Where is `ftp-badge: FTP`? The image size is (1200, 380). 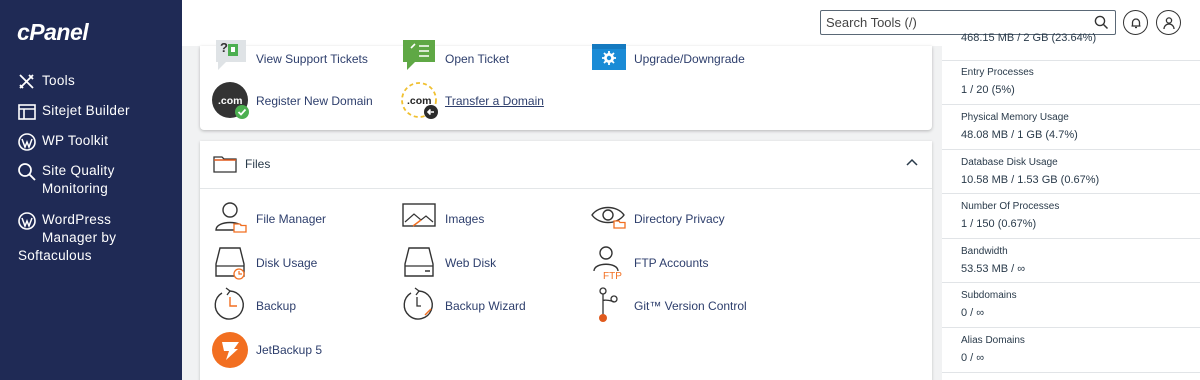 ftp-badge: FTP is located at coordinates (612, 276).